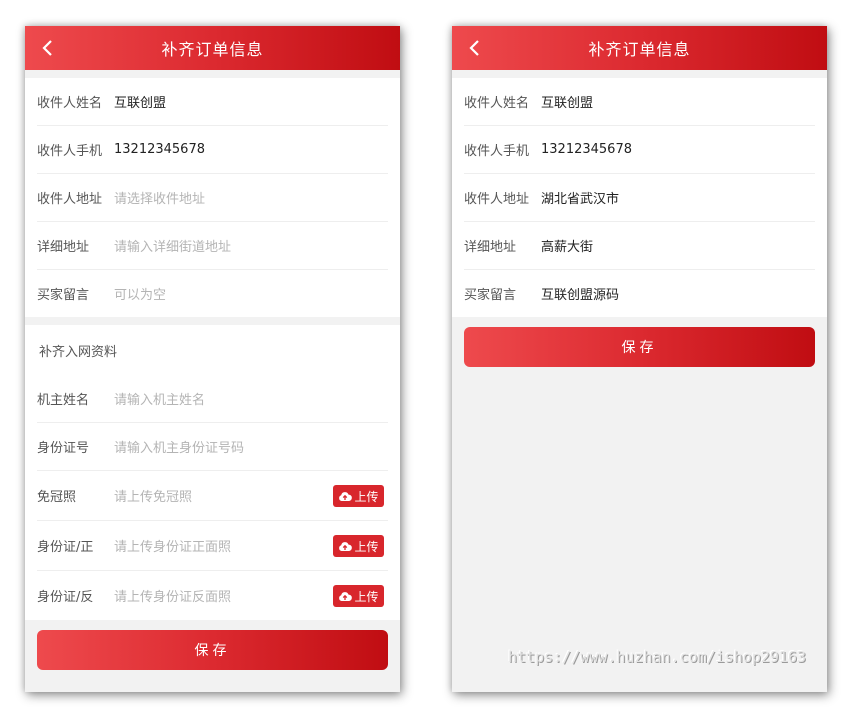  I want to click on upload-photo-button: 上传, so click(358, 496).